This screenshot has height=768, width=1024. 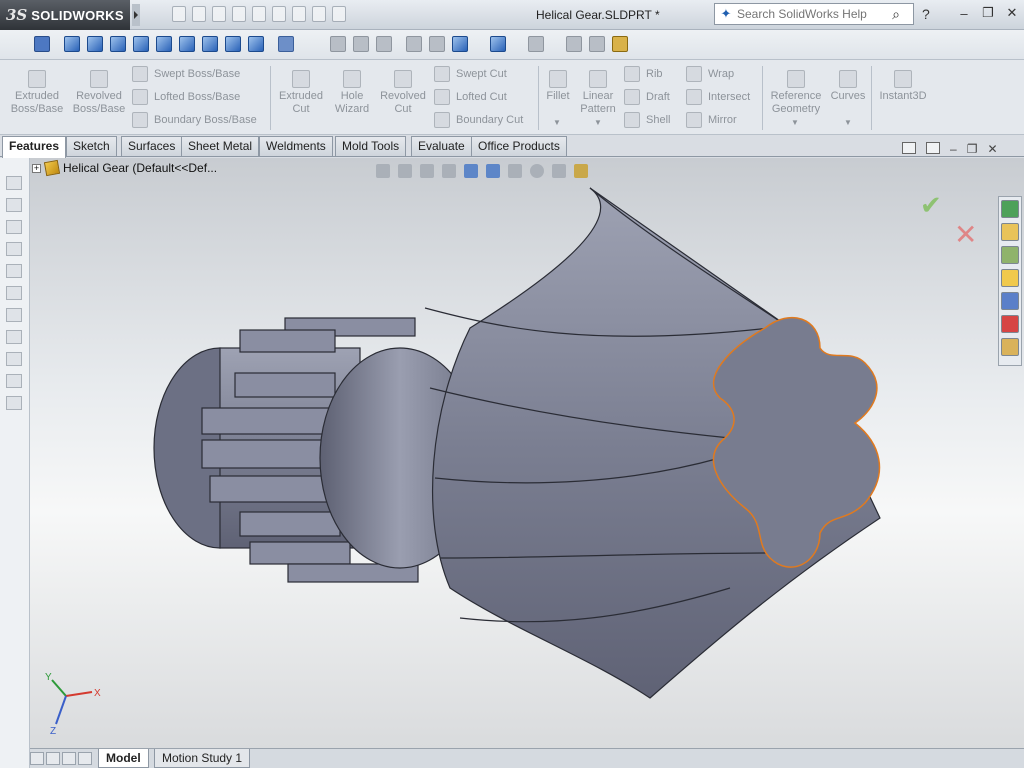 What do you see at coordinates (896, 14) in the screenshot?
I see `search-icon: ⌕` at bounding box center [896, 14].